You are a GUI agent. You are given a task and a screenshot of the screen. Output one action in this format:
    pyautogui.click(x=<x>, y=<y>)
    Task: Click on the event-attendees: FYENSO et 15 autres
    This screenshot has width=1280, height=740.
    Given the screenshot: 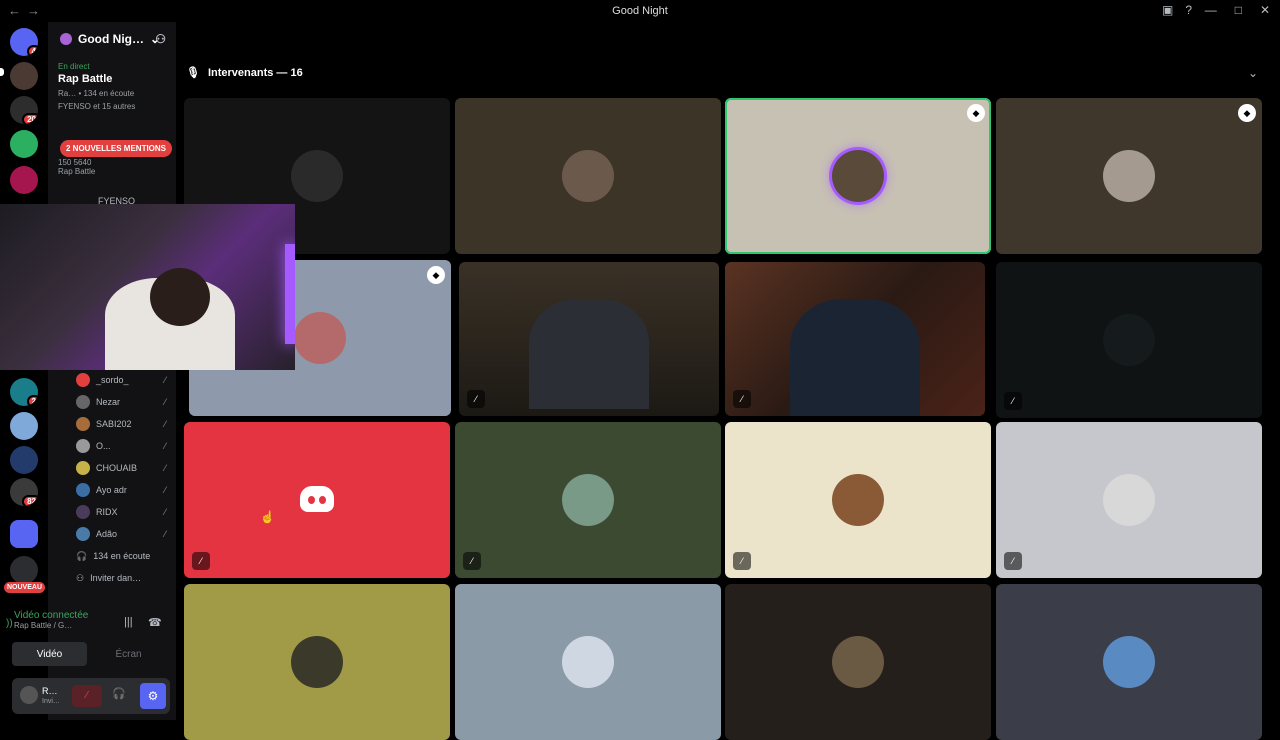 What is the action you would take?
    pyautogui.click(x=97, y=106)
    